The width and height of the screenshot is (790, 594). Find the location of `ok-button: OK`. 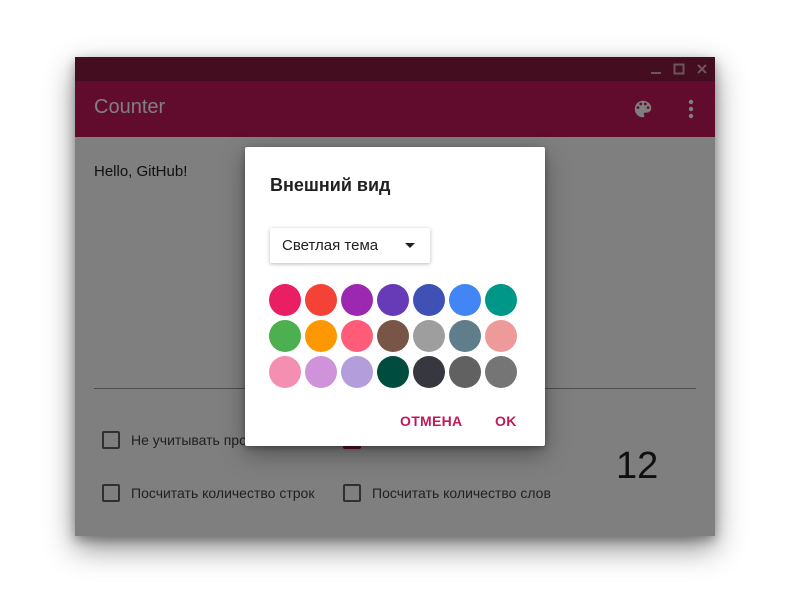

ok-button: OK is located at coordinates (506, 421).